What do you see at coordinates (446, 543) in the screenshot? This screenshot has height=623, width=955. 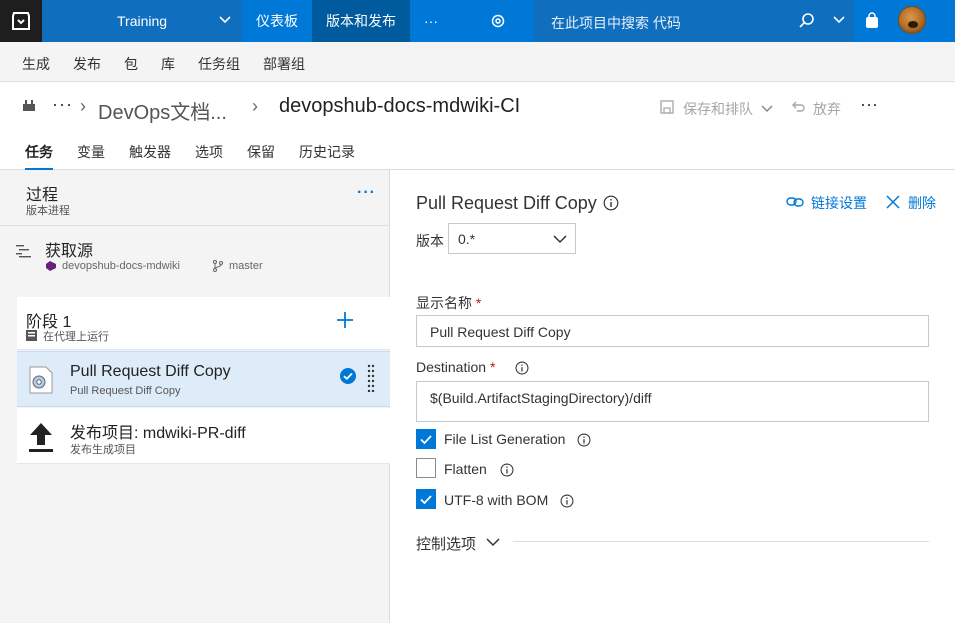 I see `control-options-toggle: 控制选项` at bounding box center [446, 543].